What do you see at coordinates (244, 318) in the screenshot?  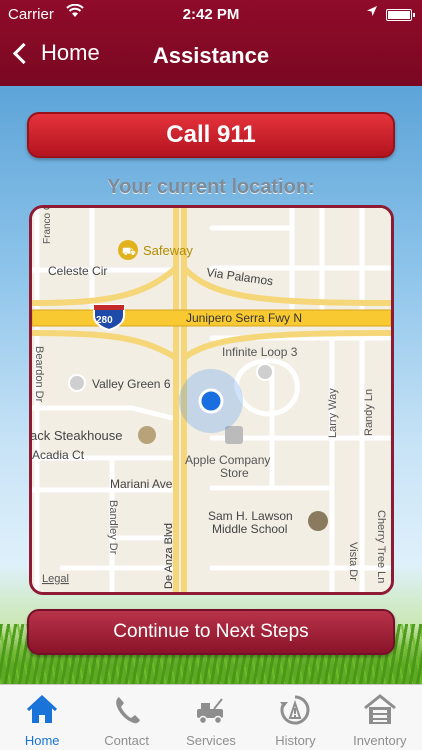 I see `freeway-label: Junipero Serra Fwy N` at bounding box center [244, 318].